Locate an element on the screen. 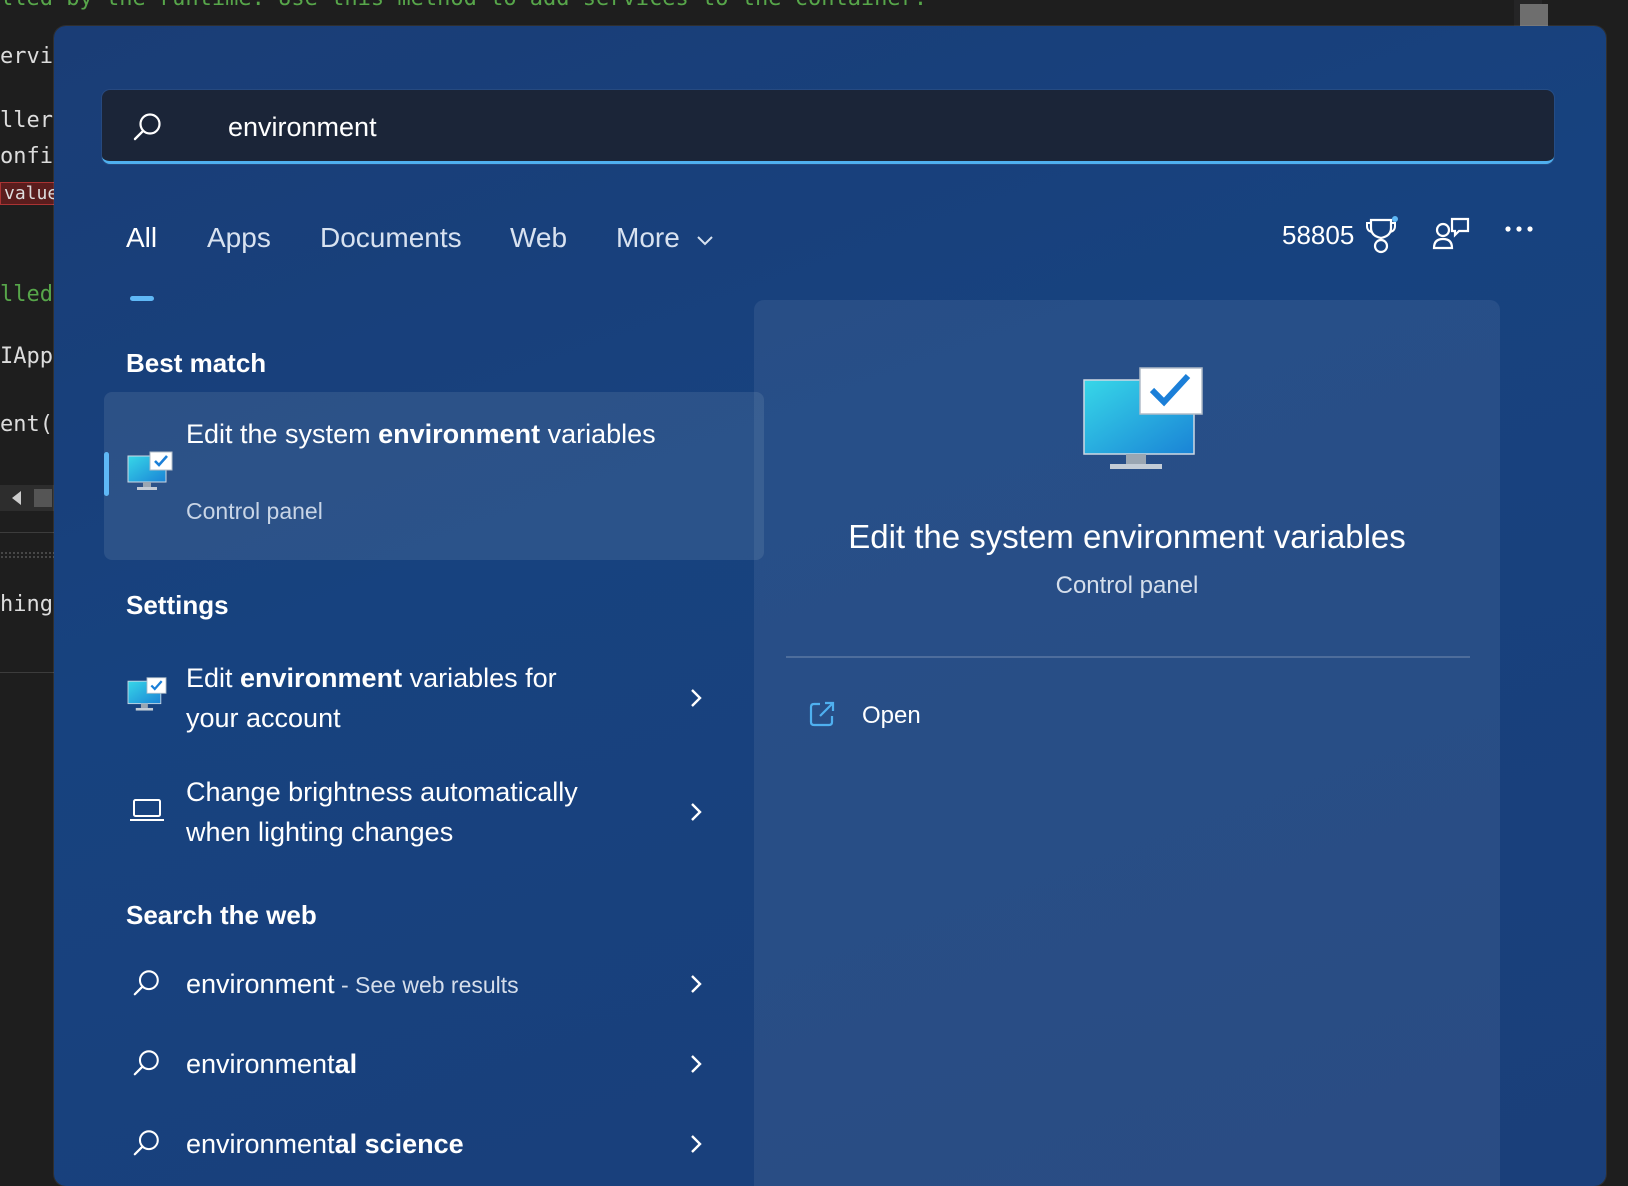 The width and height of the screenshot is (1628, 1186). tab-more: More is located at coordinates (665, 238).